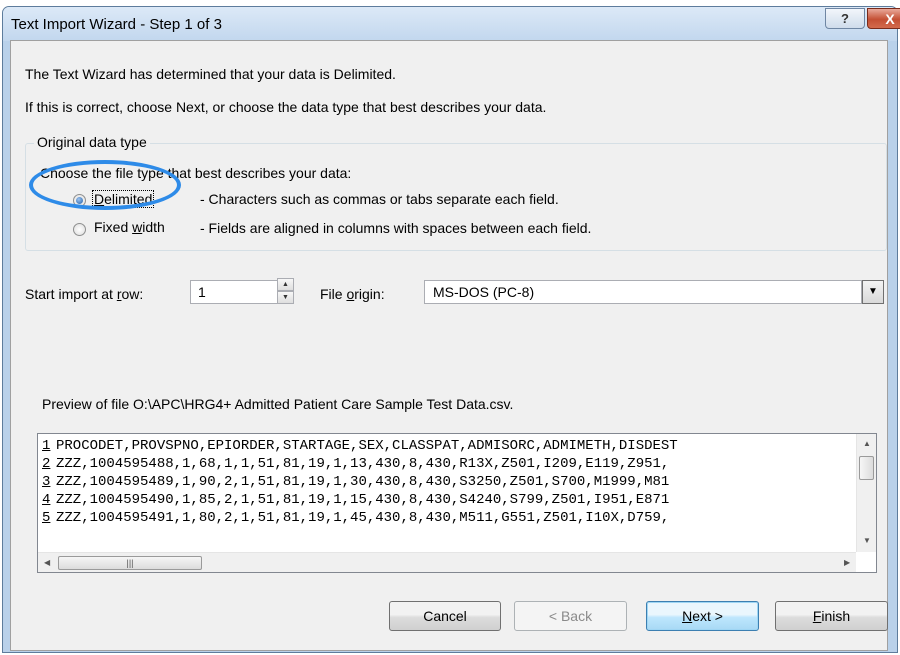  Describe the element at coordinates (702, 616) in the screenshot. I see `next-button: Next >` at that location.